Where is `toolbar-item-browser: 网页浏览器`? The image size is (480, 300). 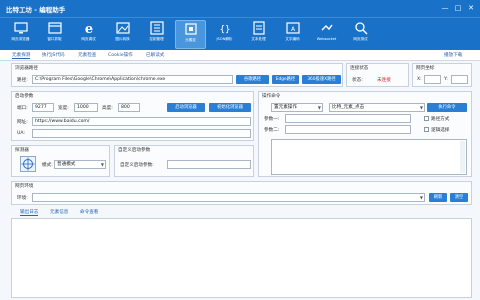
toolbar-item-browser: 网页浏览器 is located at coordinates (20, 34).